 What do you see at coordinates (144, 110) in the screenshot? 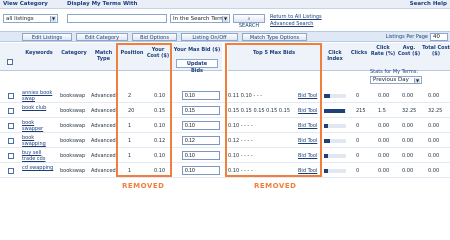
I see `removed-box-left` at bounding box center [144, 110].